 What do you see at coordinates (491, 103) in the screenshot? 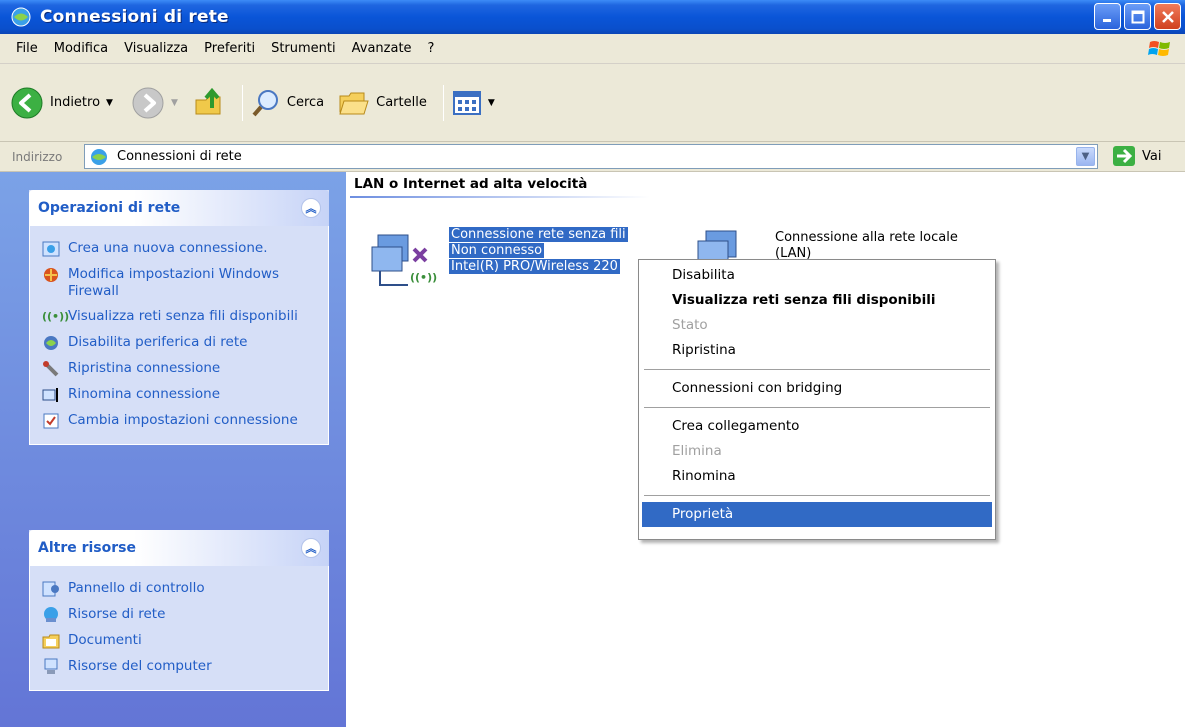
I see `views-dropdown-icon: ▼` at bounding box center [491, 103].